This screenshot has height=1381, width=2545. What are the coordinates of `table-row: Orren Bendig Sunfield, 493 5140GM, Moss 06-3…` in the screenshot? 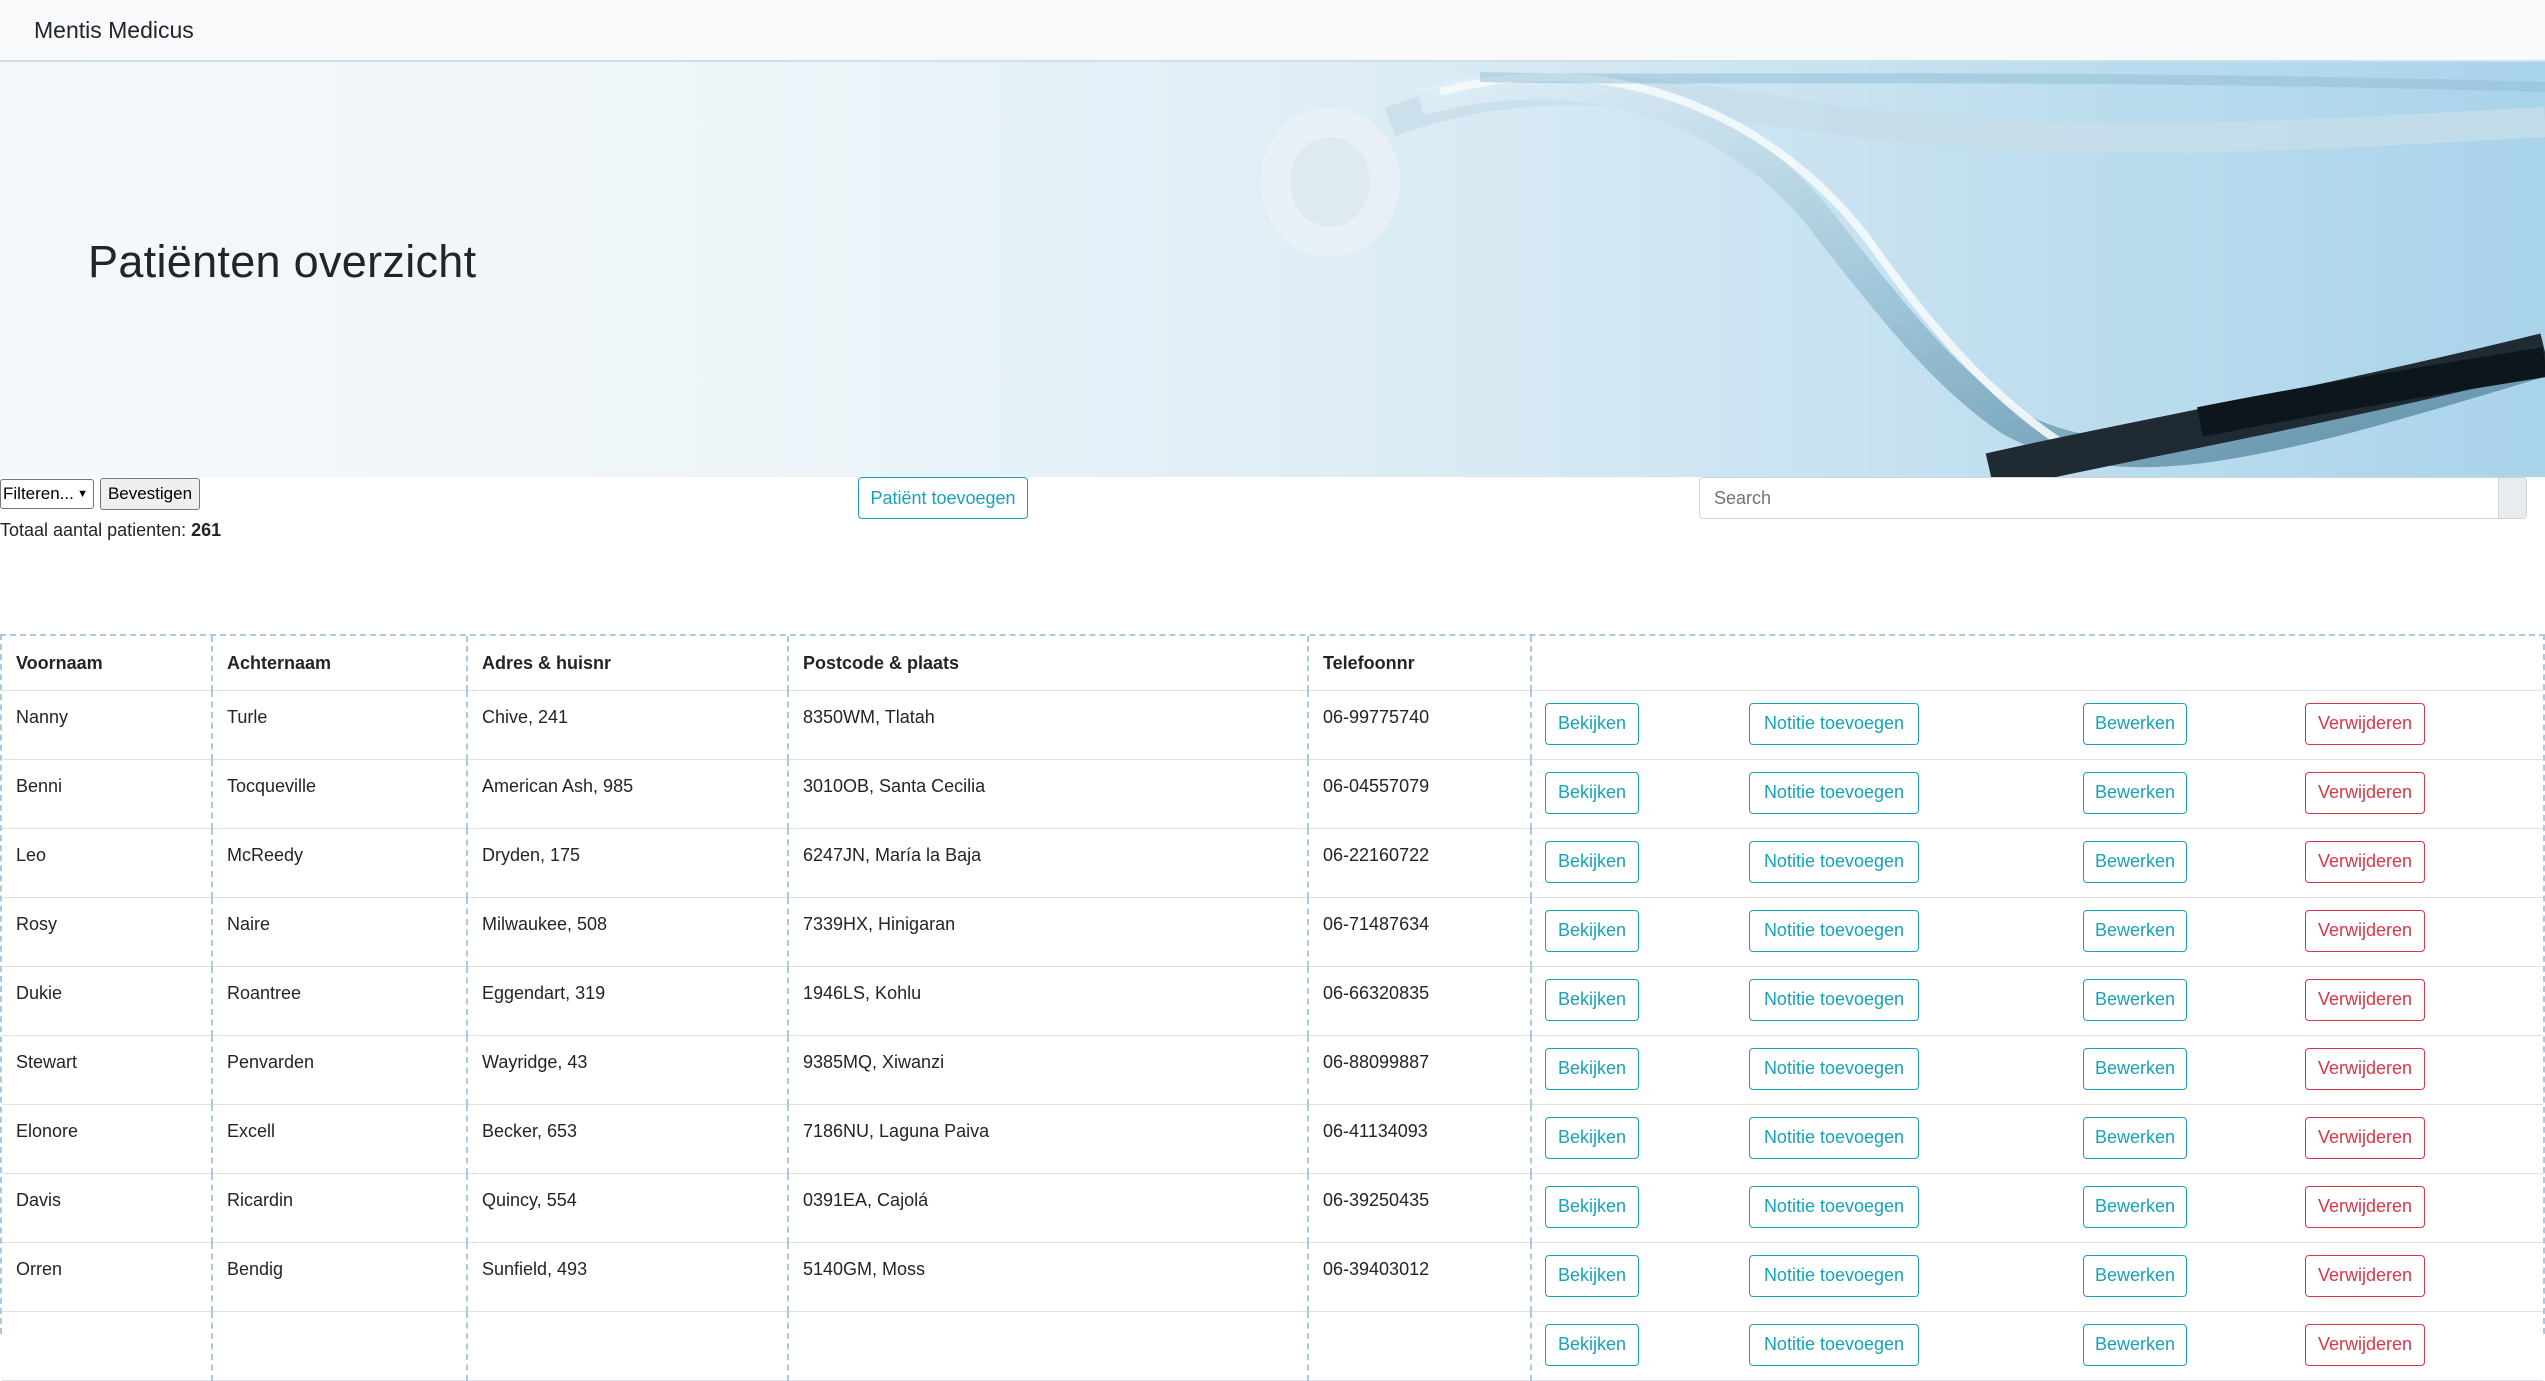 It's located at (1272, 1277).